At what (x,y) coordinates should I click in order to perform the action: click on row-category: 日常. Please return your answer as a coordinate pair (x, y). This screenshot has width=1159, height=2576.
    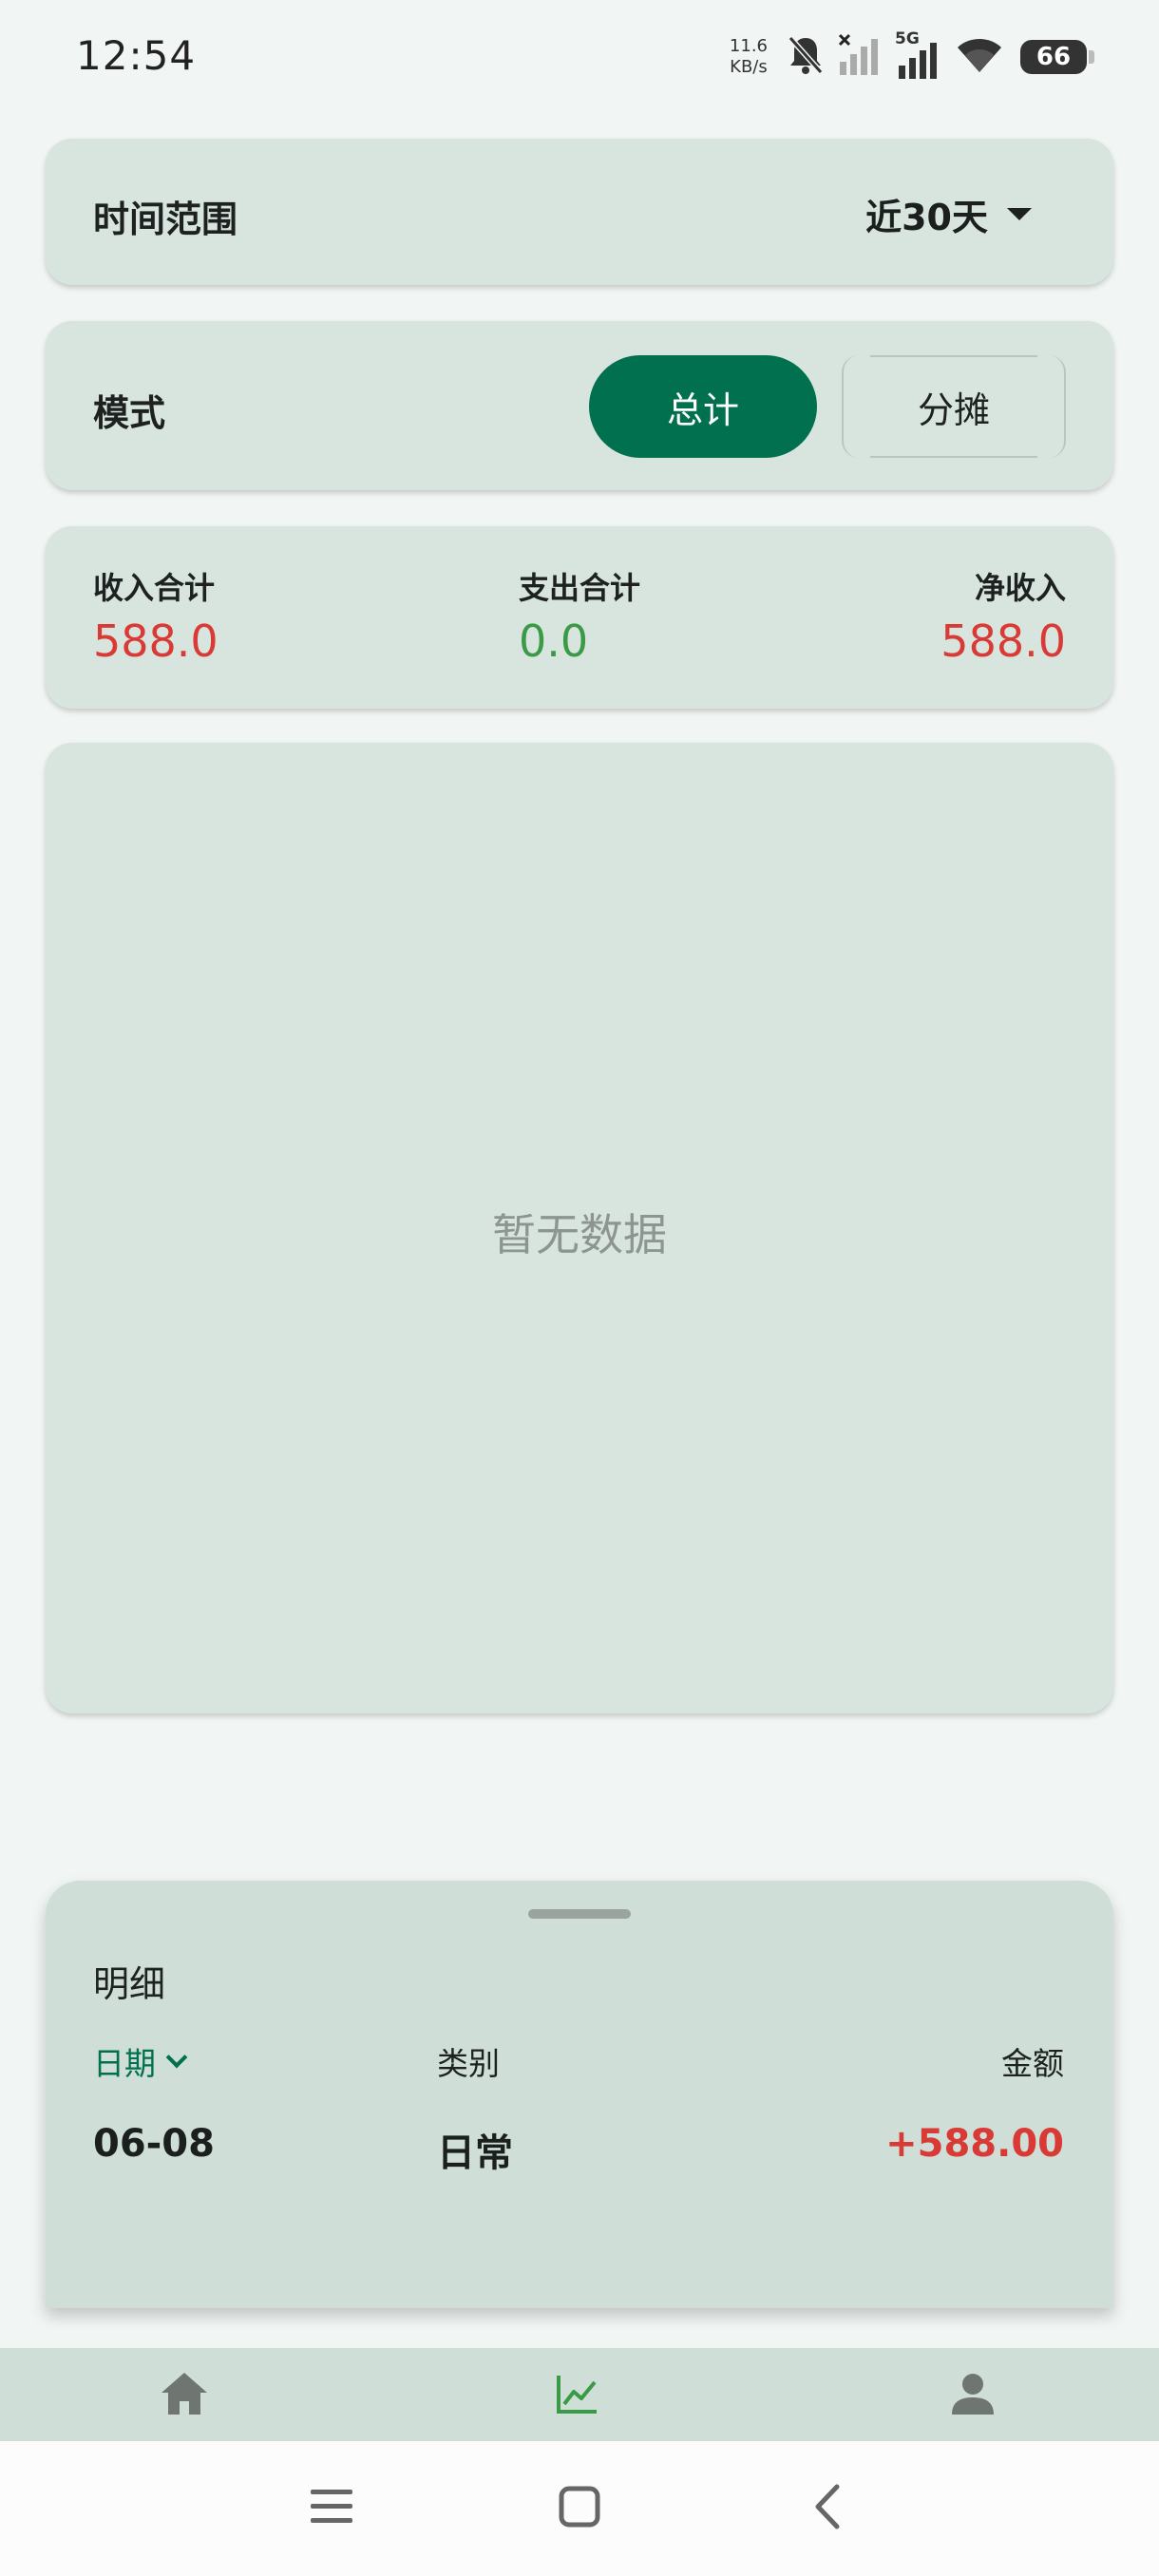
    Looking at the image, I should click on (475, 2153).